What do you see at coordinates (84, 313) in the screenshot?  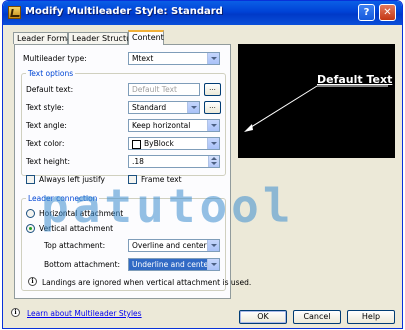 I see `learn-link: Learn about Multileader Styles` at bounding box center [84, 313].